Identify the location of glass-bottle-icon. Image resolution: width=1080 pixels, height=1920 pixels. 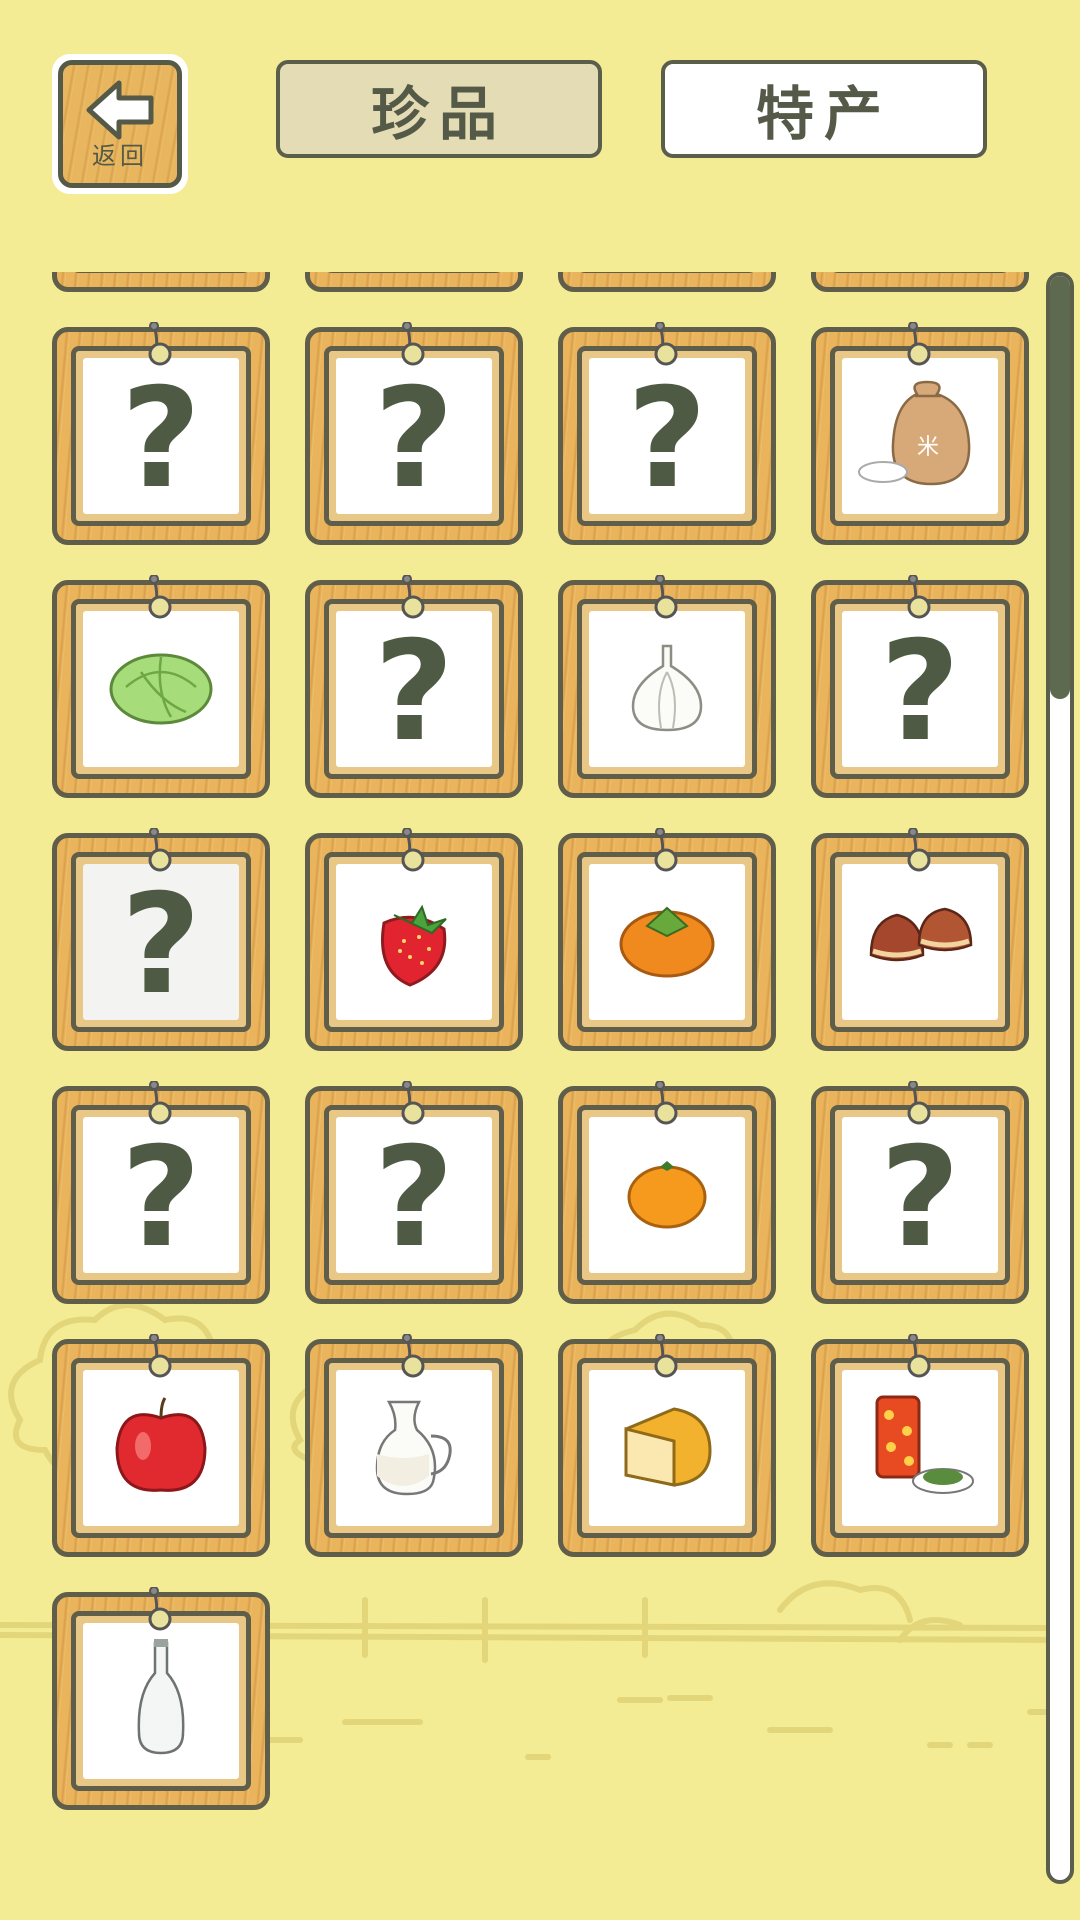
(161, 1701).